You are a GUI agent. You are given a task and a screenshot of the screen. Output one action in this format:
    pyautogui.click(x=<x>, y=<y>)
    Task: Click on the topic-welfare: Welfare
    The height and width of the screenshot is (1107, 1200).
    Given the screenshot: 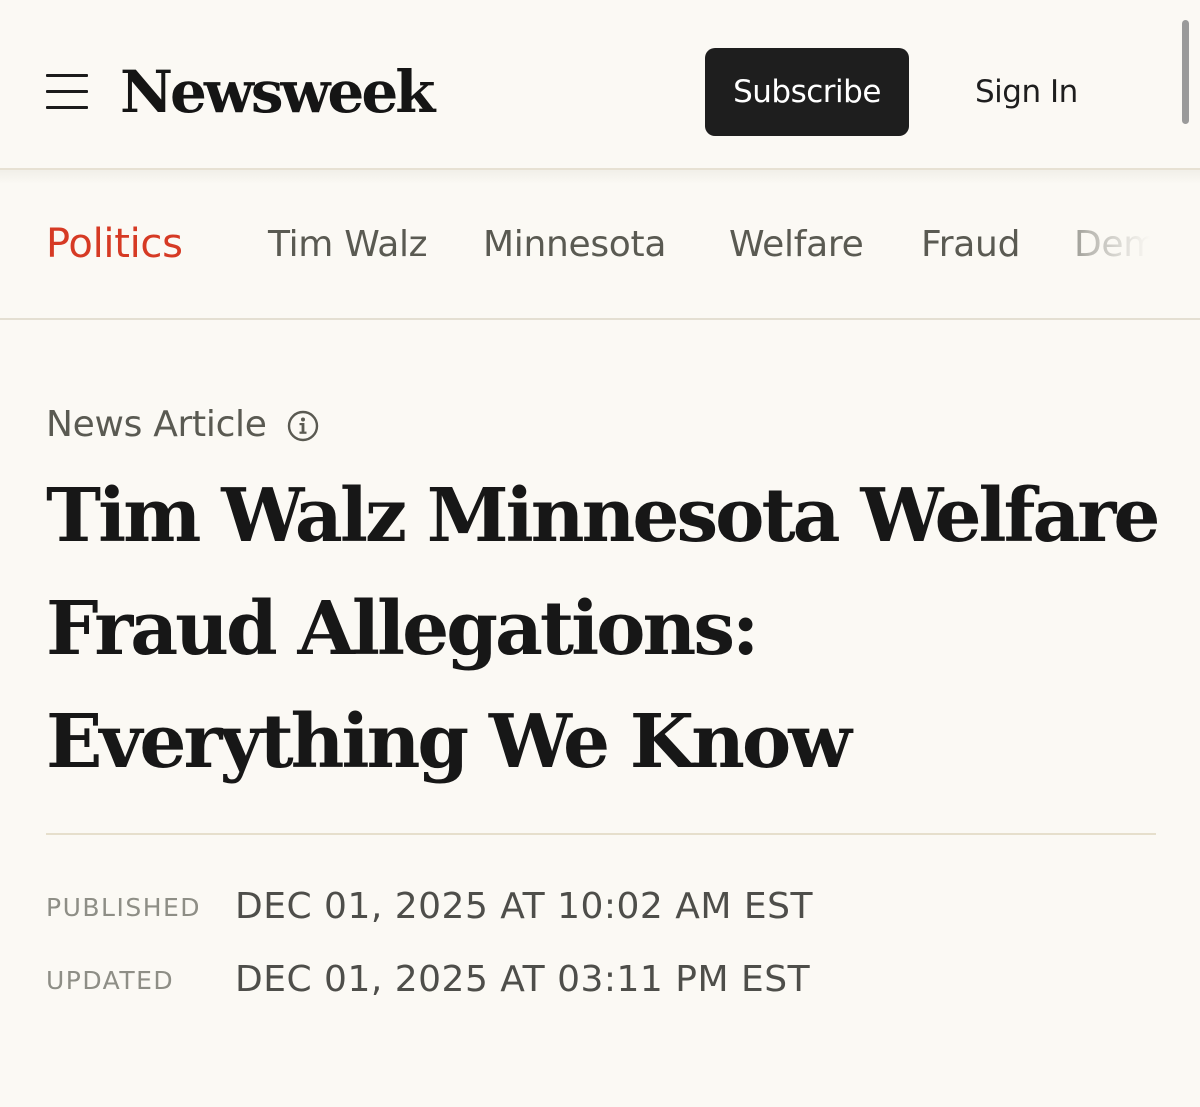 What is the action you would take?
    pyautogui.click(x=796, y=245)
    